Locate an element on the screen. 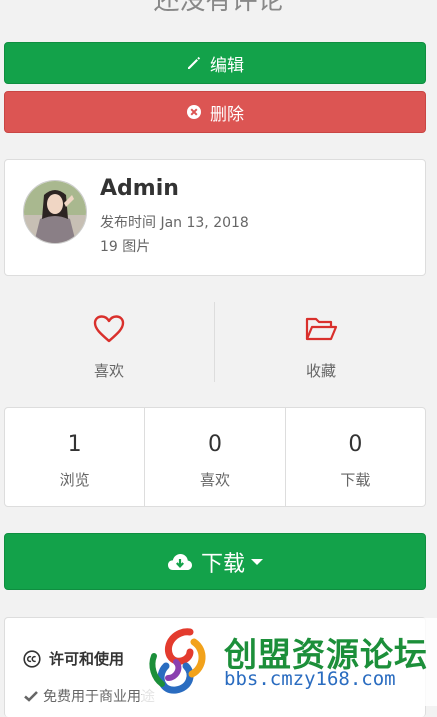 The height and width of the screenshot is (717, 437). stat-likes: 0 喜欢 is located at coordinates (214, 457).